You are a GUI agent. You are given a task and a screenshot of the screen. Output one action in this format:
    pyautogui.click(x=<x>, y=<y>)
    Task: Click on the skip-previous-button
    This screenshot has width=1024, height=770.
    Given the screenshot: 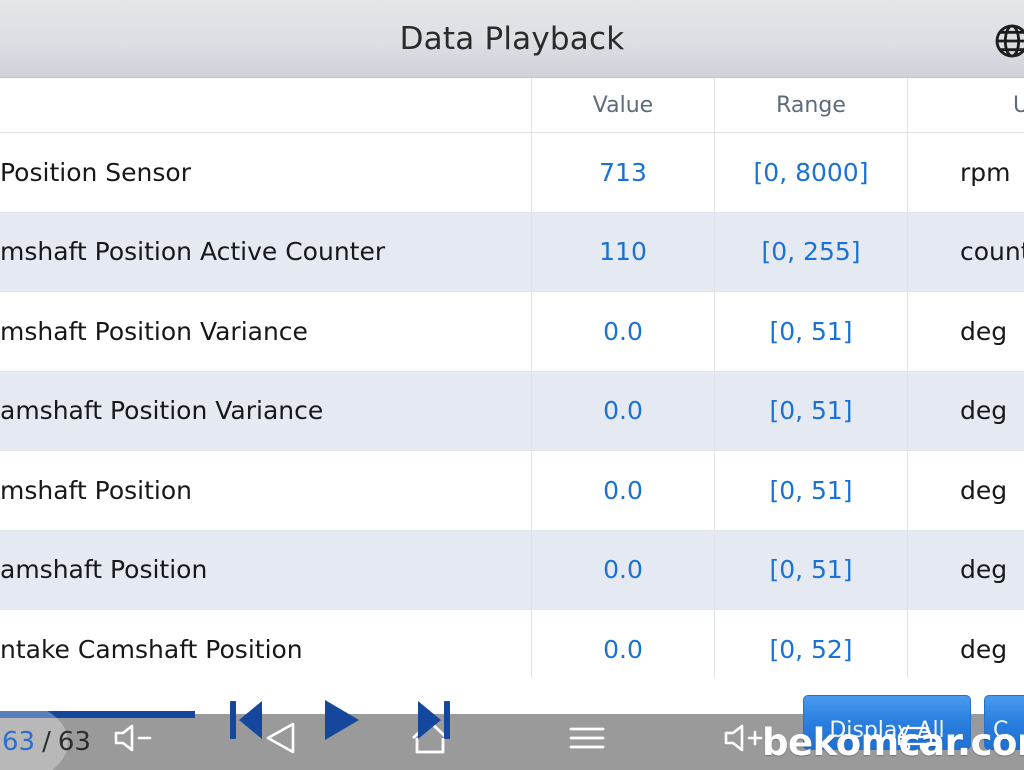 What is the action you would take?
    pyautogui.click(x=246, y=722)
    